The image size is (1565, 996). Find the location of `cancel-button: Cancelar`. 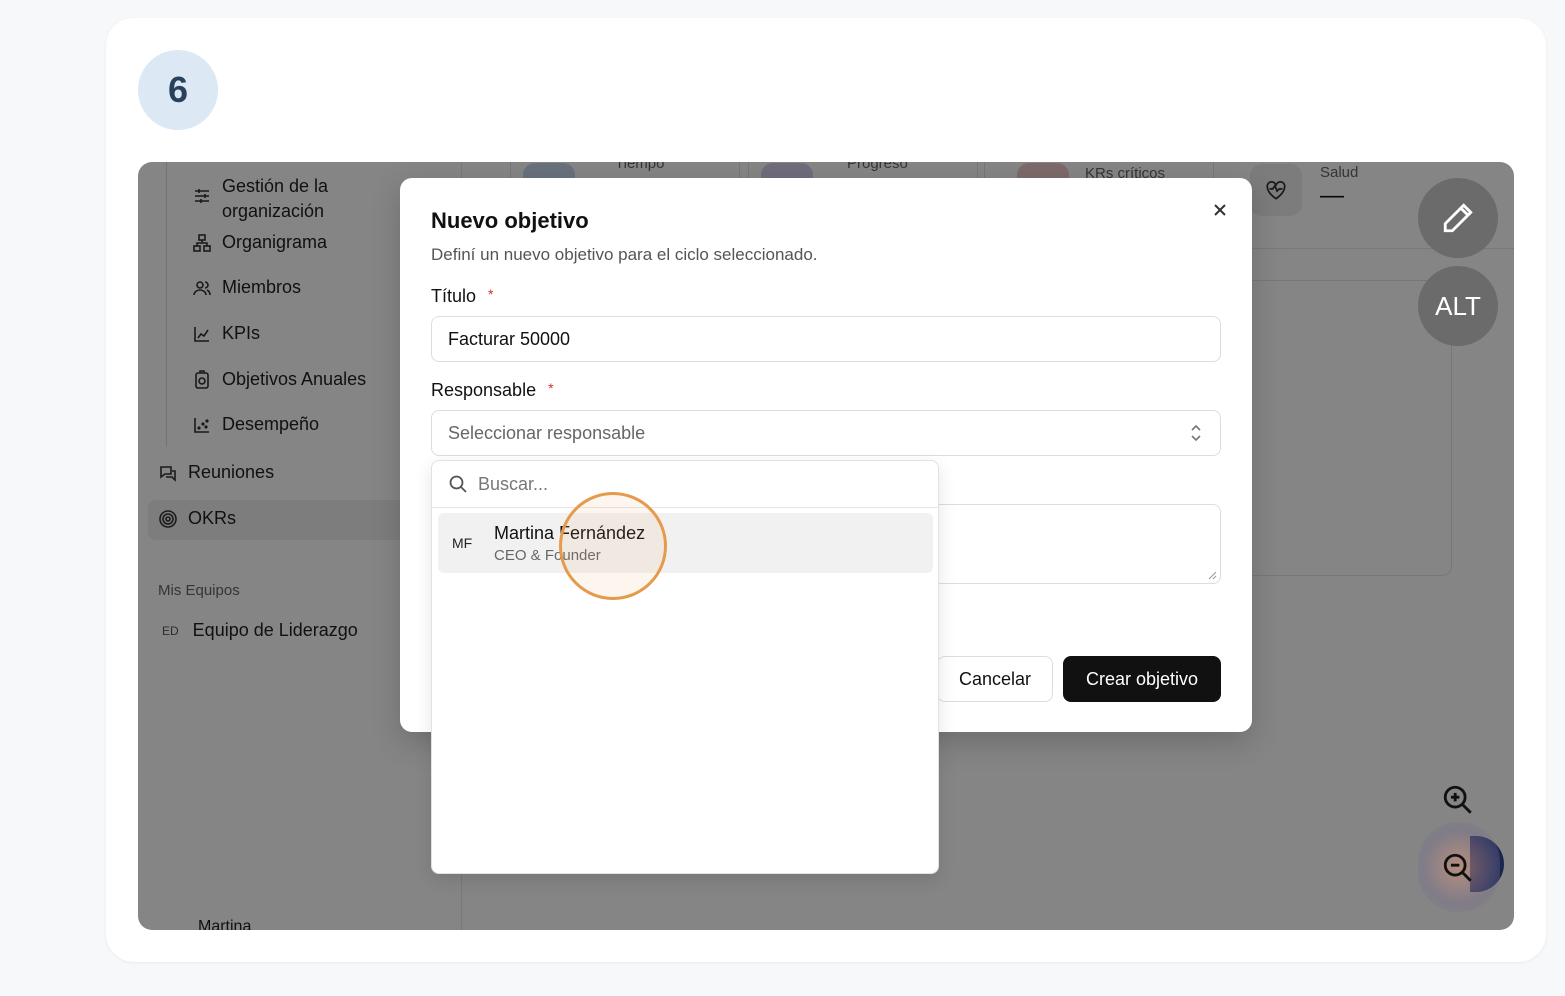

cancel-button: Cancelar is located at coordinates (995, 679).